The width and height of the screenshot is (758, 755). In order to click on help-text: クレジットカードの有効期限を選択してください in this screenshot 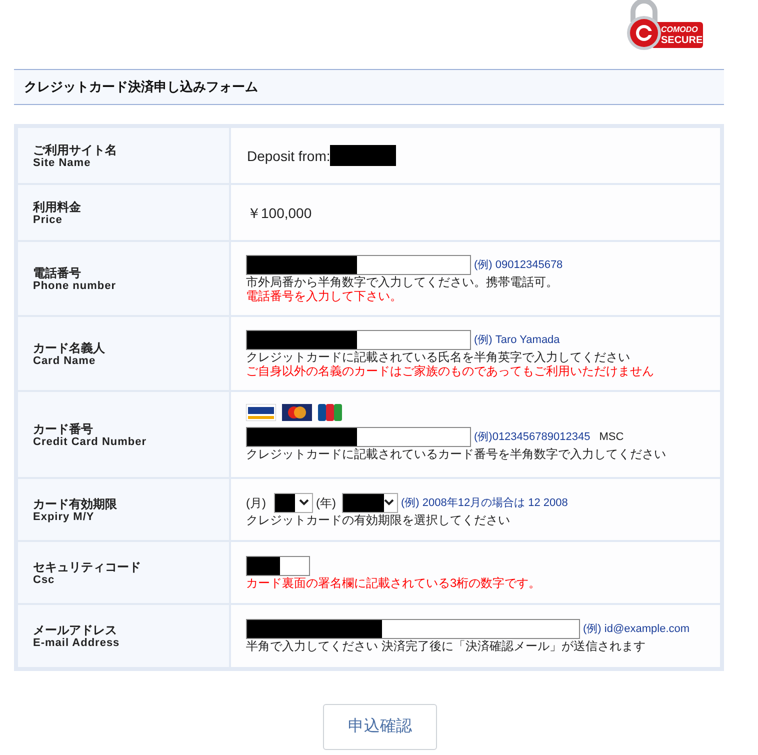, I will do `click(378, 519)`.